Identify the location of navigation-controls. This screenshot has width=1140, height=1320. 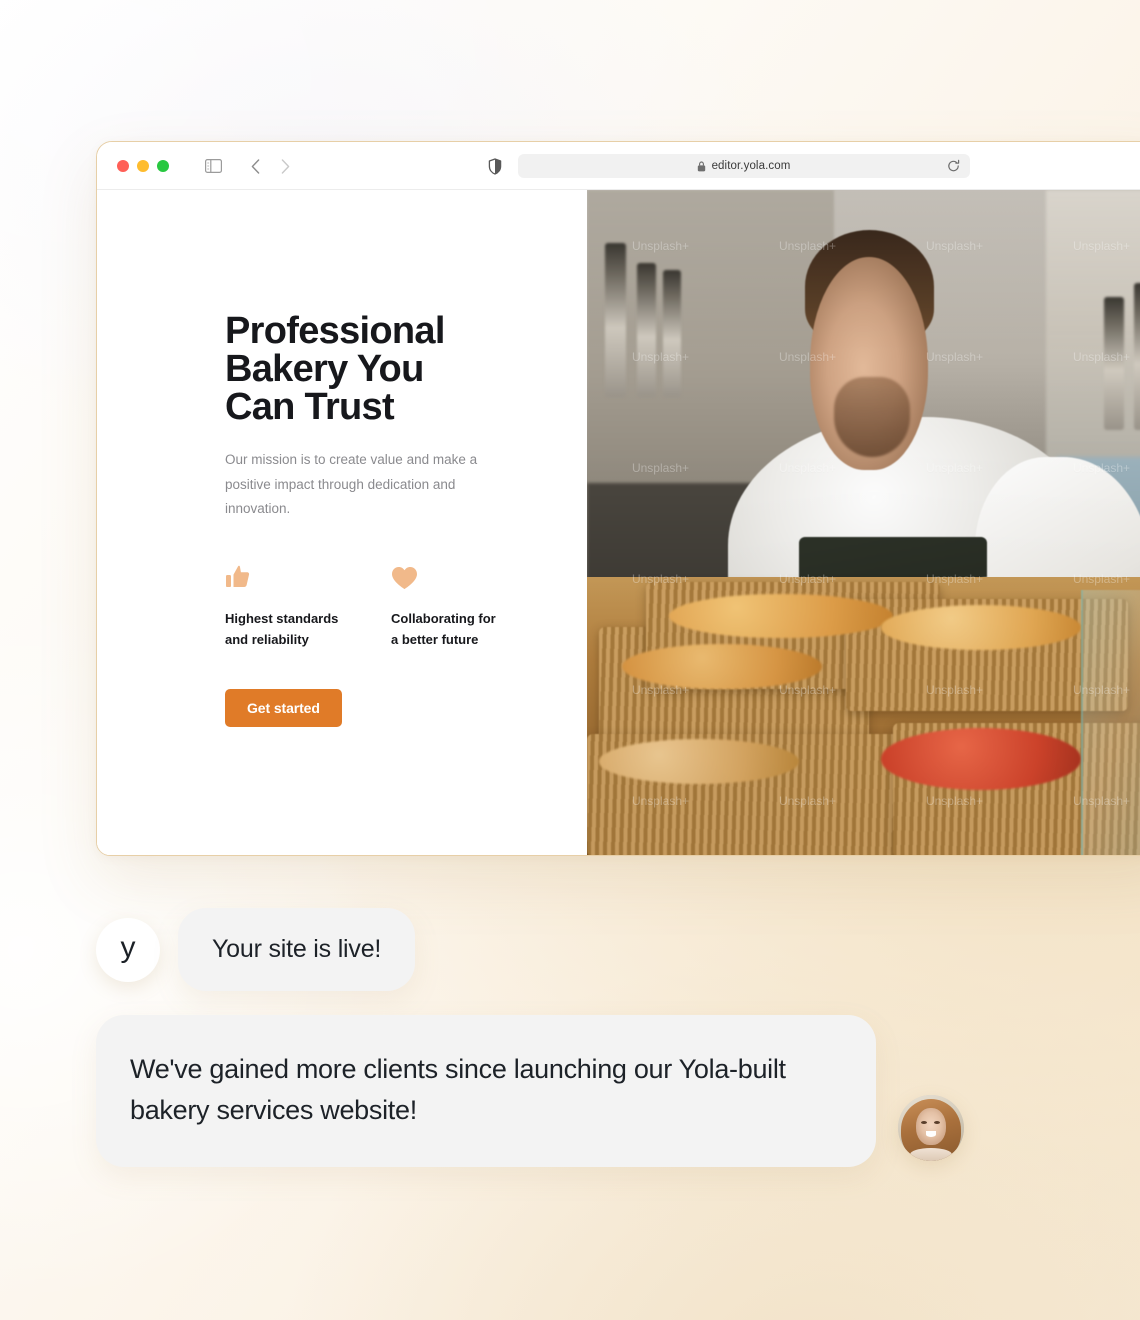
(270, 166).